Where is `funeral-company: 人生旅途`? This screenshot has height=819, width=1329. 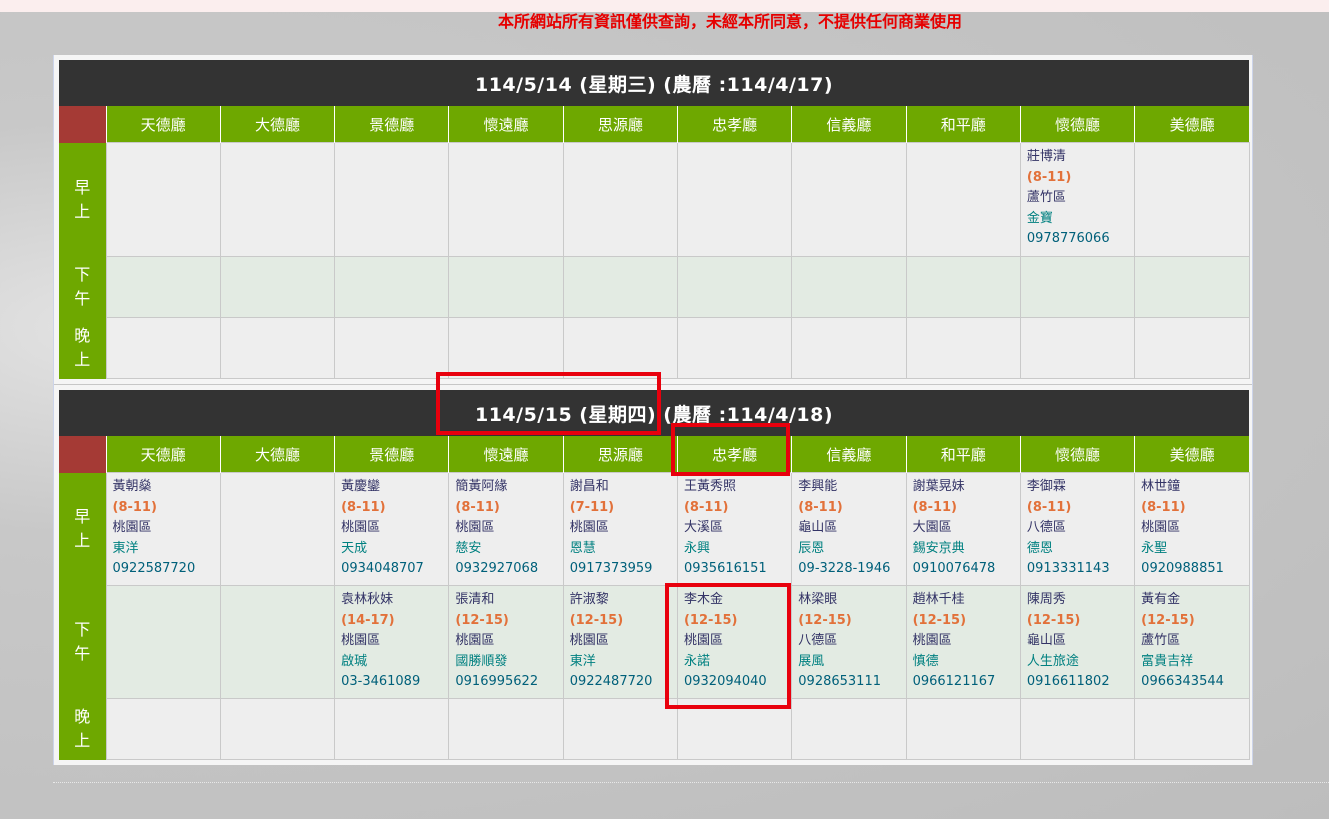 funeral-company: 人生旅途 is located at coordinates (1052, 661).